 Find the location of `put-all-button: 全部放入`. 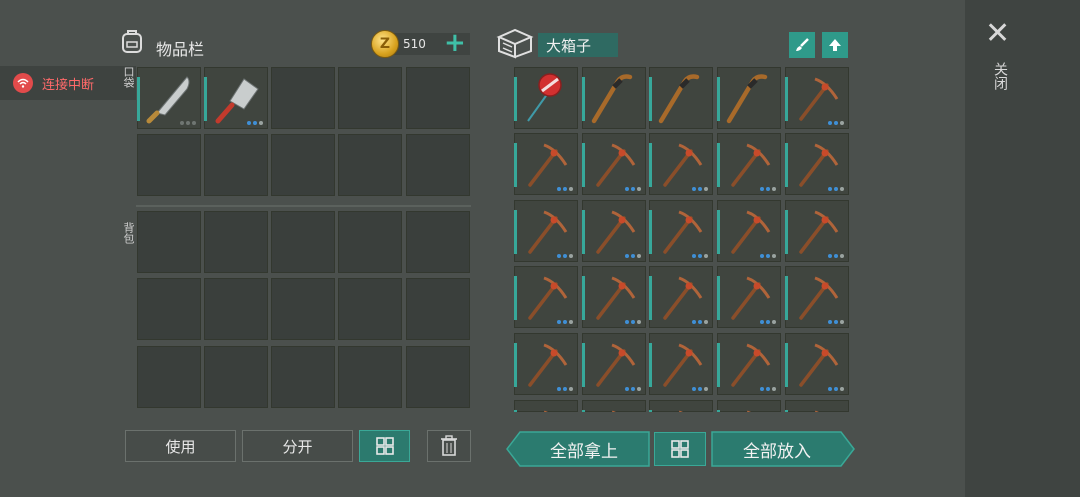

put-all-button: 全部放入 is located at coordinates (777, 449).